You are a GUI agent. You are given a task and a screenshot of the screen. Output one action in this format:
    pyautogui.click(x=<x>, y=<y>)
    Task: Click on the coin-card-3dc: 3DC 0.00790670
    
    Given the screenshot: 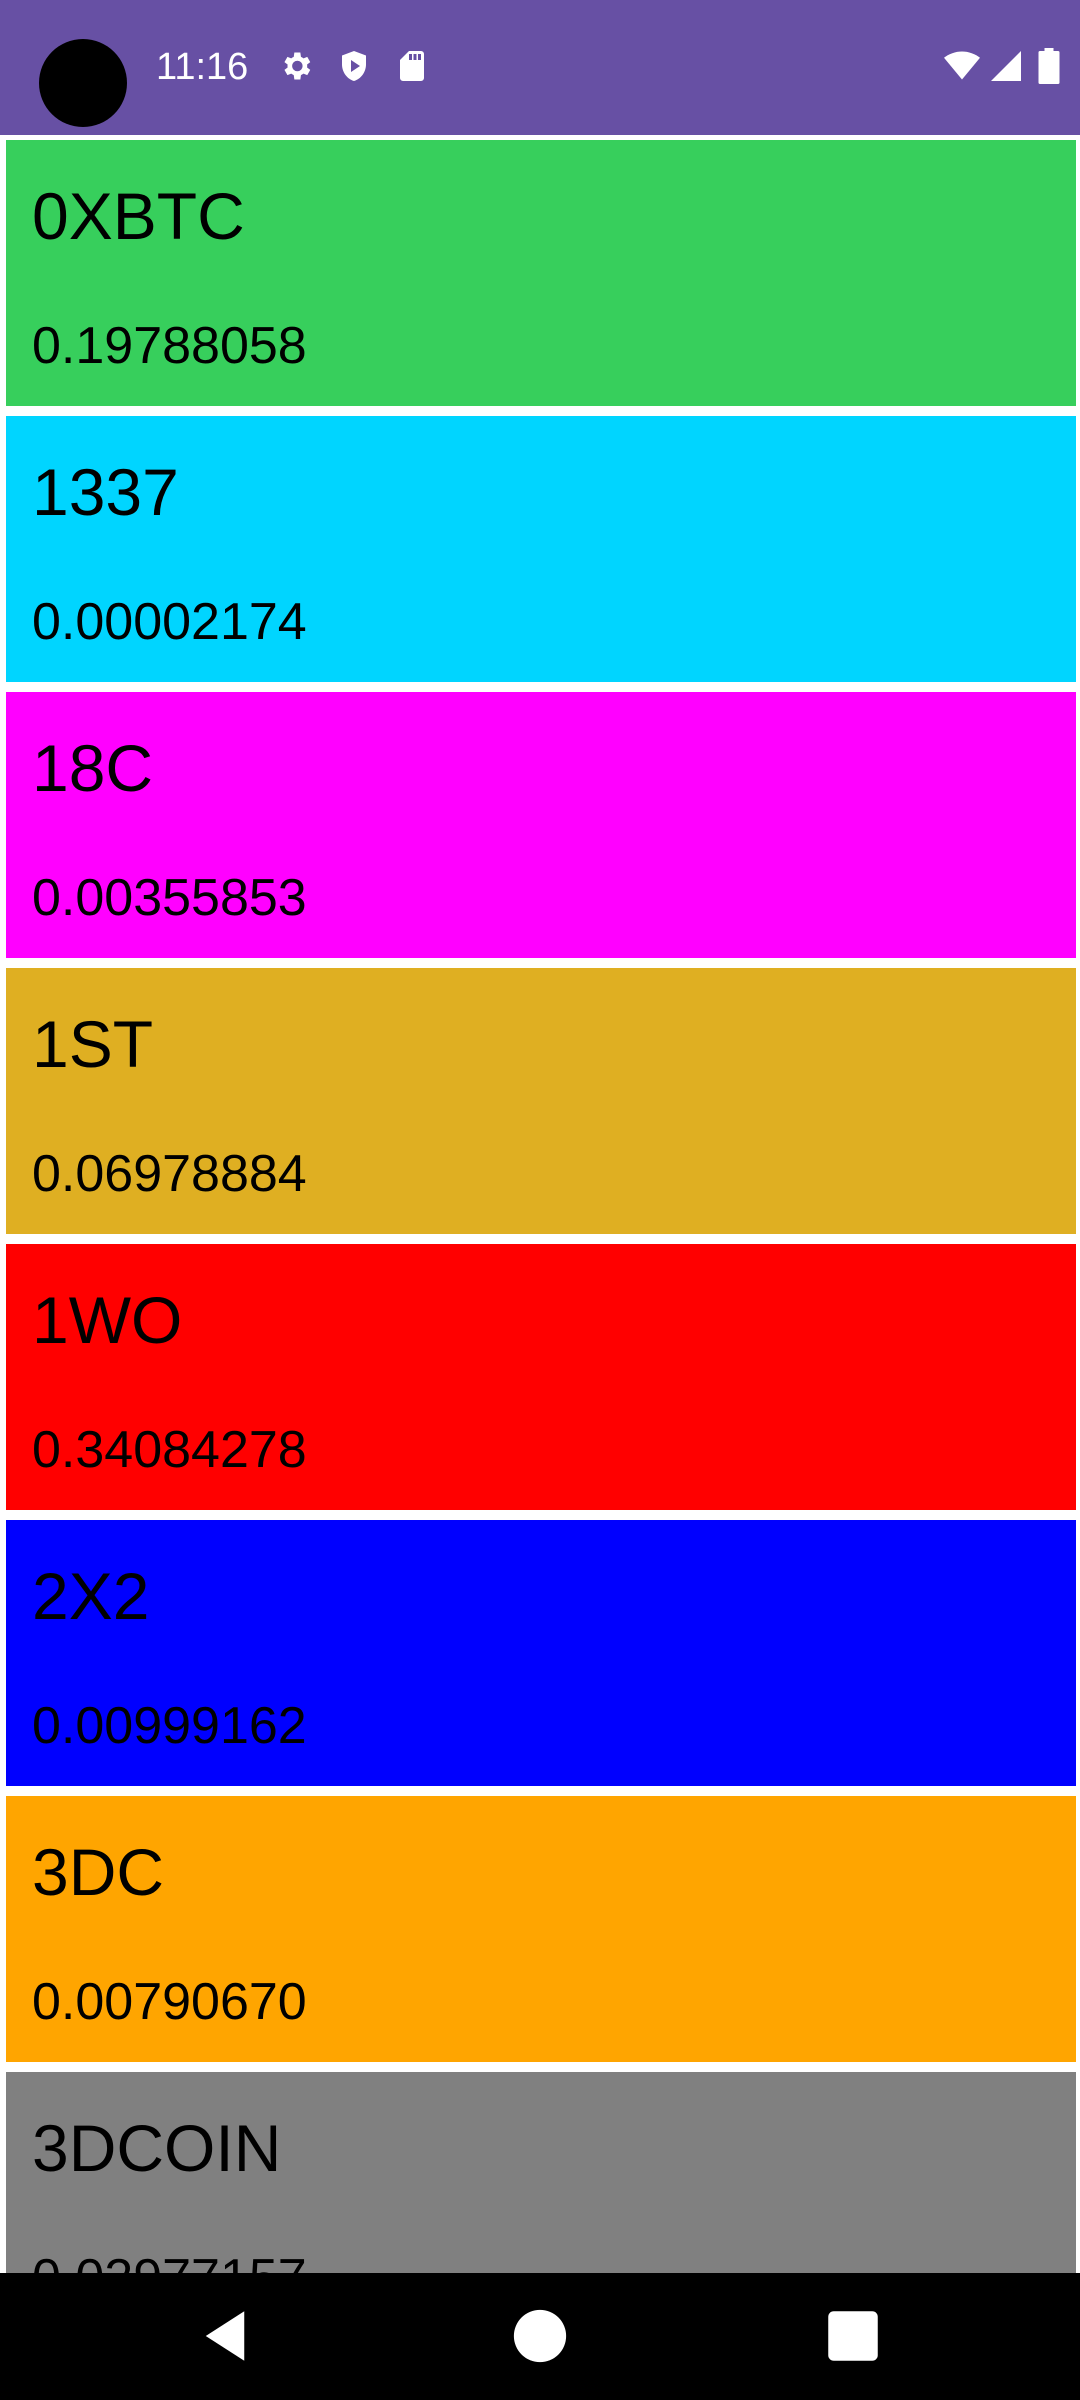 What is the action you would take?
    pyautogui.click(x=541, y=1929)
    